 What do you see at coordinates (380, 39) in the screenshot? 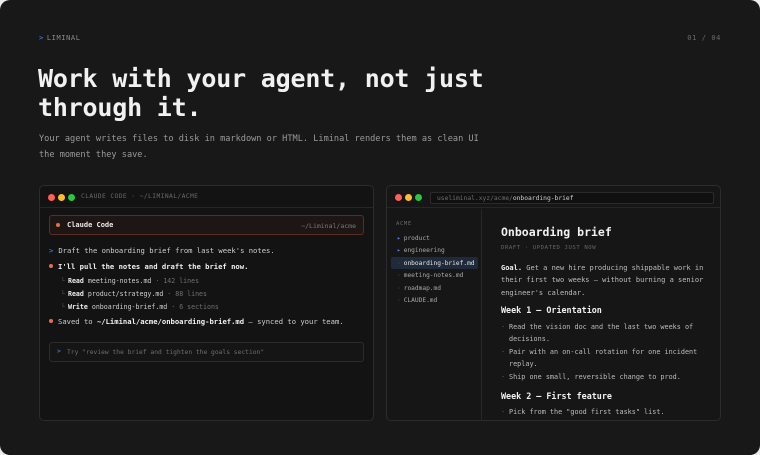
I see `top-bar: > LIMINAL 01 / 04` at bounding box center [380, 39].